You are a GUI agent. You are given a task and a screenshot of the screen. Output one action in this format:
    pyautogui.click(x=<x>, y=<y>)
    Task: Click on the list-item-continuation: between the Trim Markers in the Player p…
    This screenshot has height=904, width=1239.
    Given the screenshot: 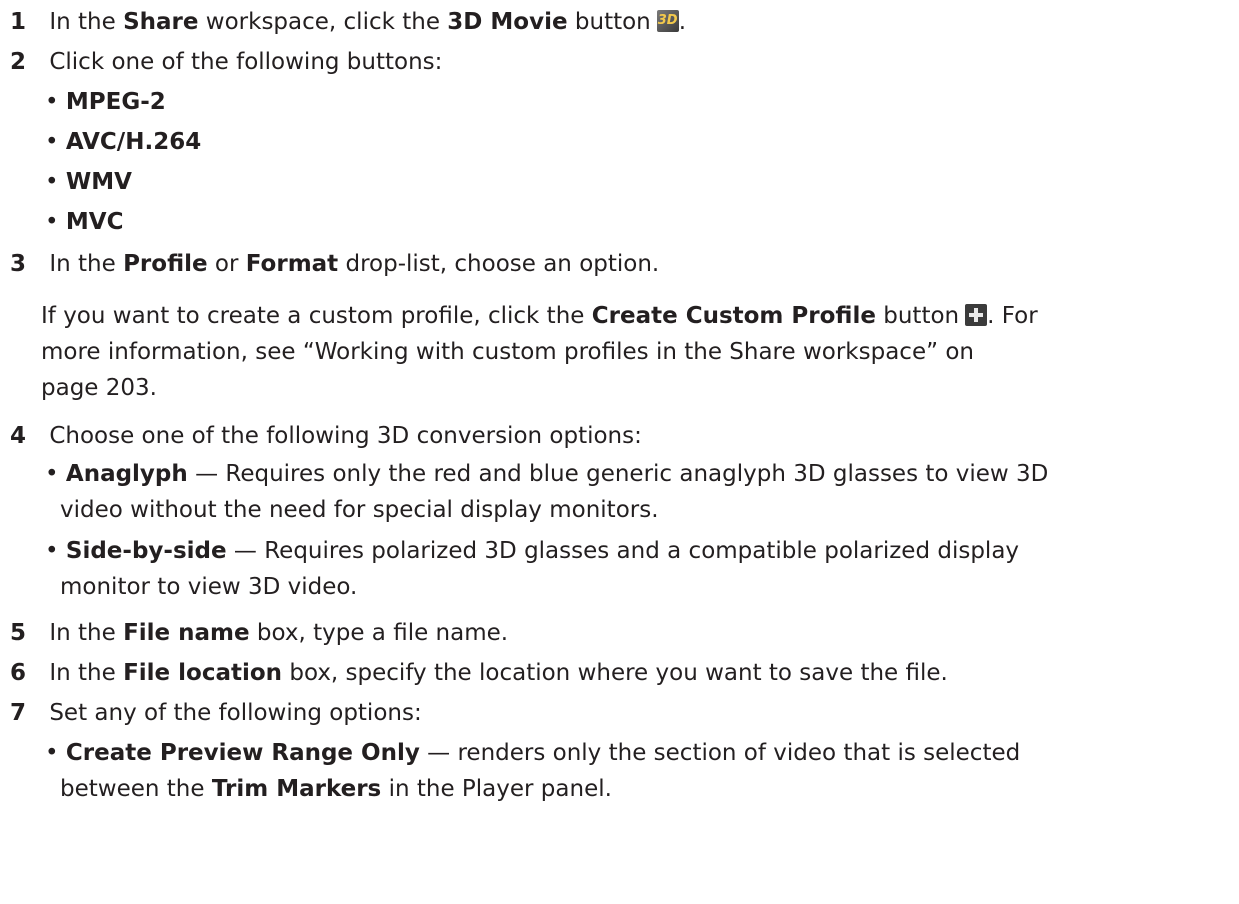 What is the action you would take?
    pyautogui.click(x=336, y=789)
    